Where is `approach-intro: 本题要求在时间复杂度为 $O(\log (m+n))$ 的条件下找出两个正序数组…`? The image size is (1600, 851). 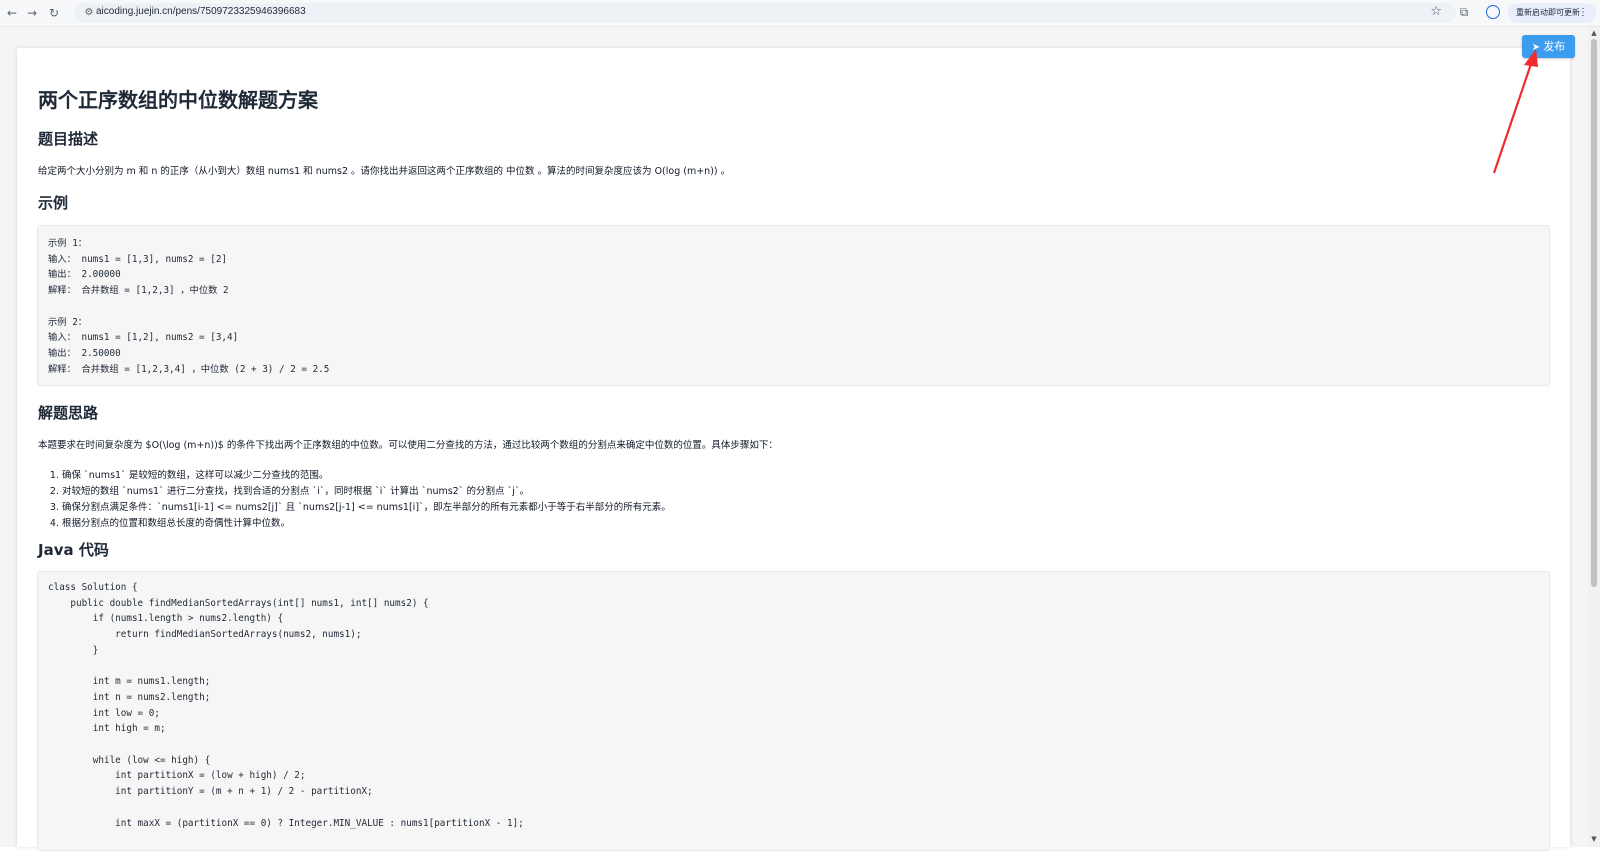
approach-intro: 本题要求在时间复杂度为 $O(\log (m+n))$ 的条件下找出两个正序数组… is located at coordinates (408, 445).